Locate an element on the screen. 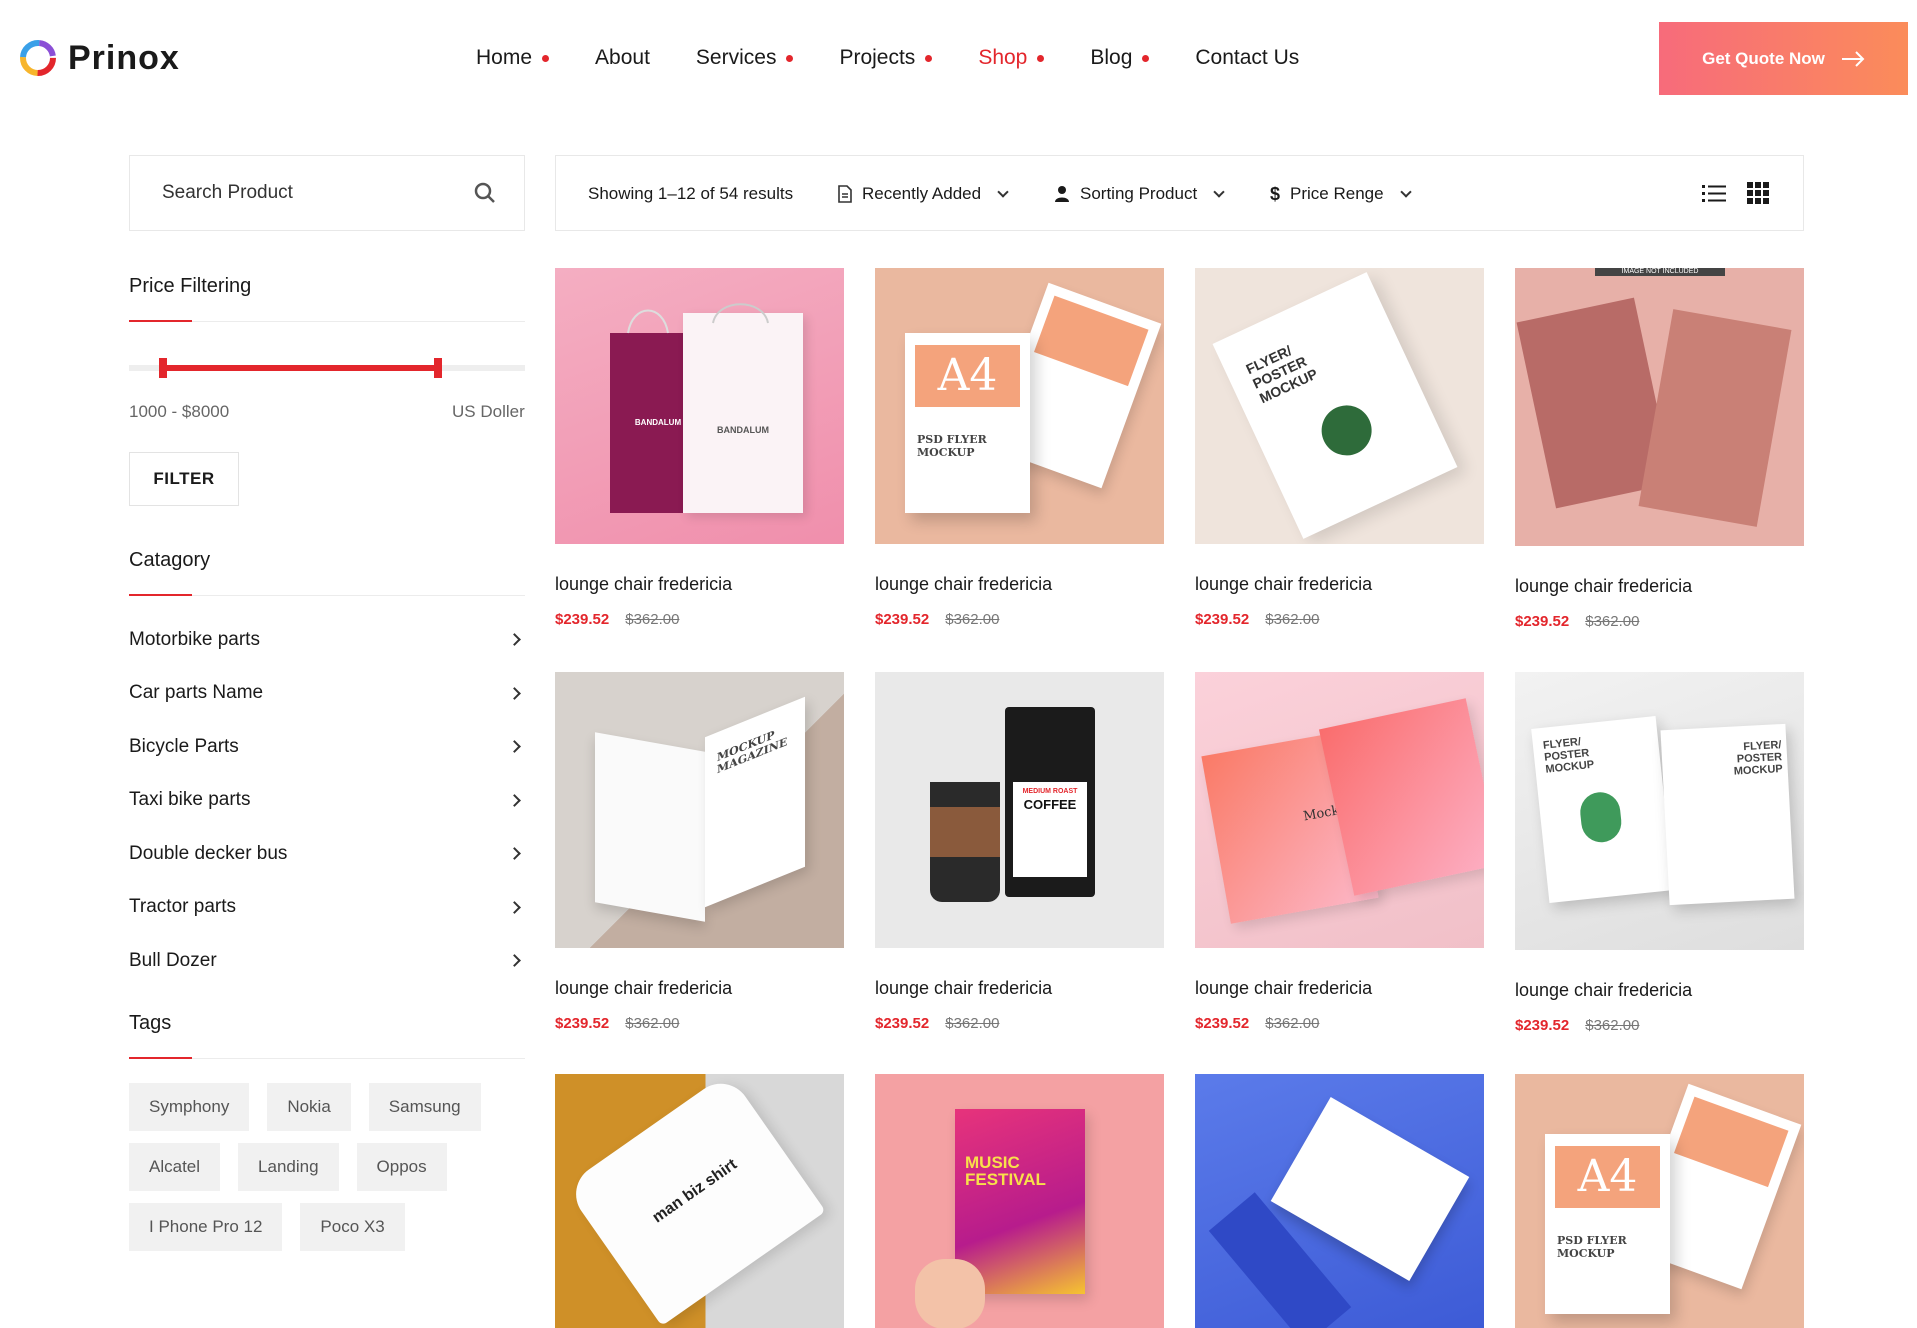  image-not-included-label: IMAGE NOT INCLUDED is located at coordinates (1660, 272).